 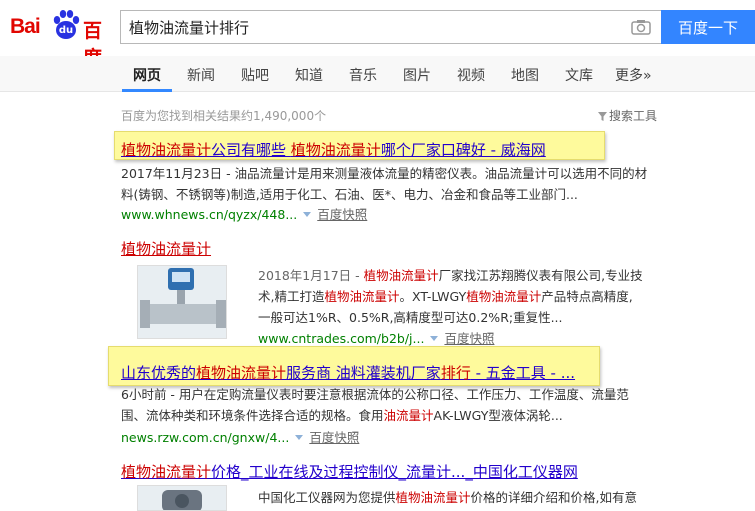 What do you see at coordinates (252, 415) in the screenshot?
I see `abstract-text: 围、流体种类和环境条件选择合适的规格。食用` at bounding box center [252, 415].